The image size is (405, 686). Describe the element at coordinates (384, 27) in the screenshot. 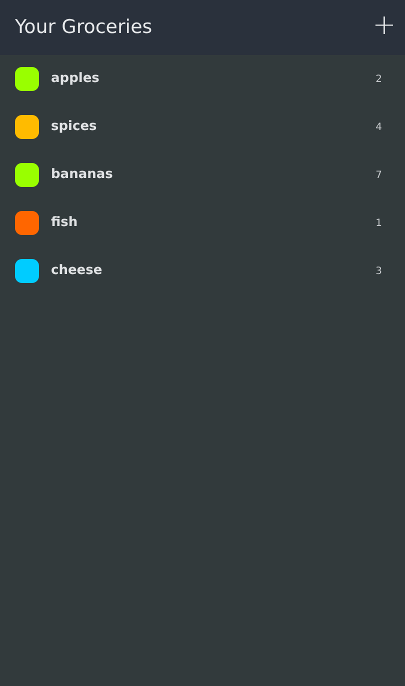

I see `add-button: +` at that location.